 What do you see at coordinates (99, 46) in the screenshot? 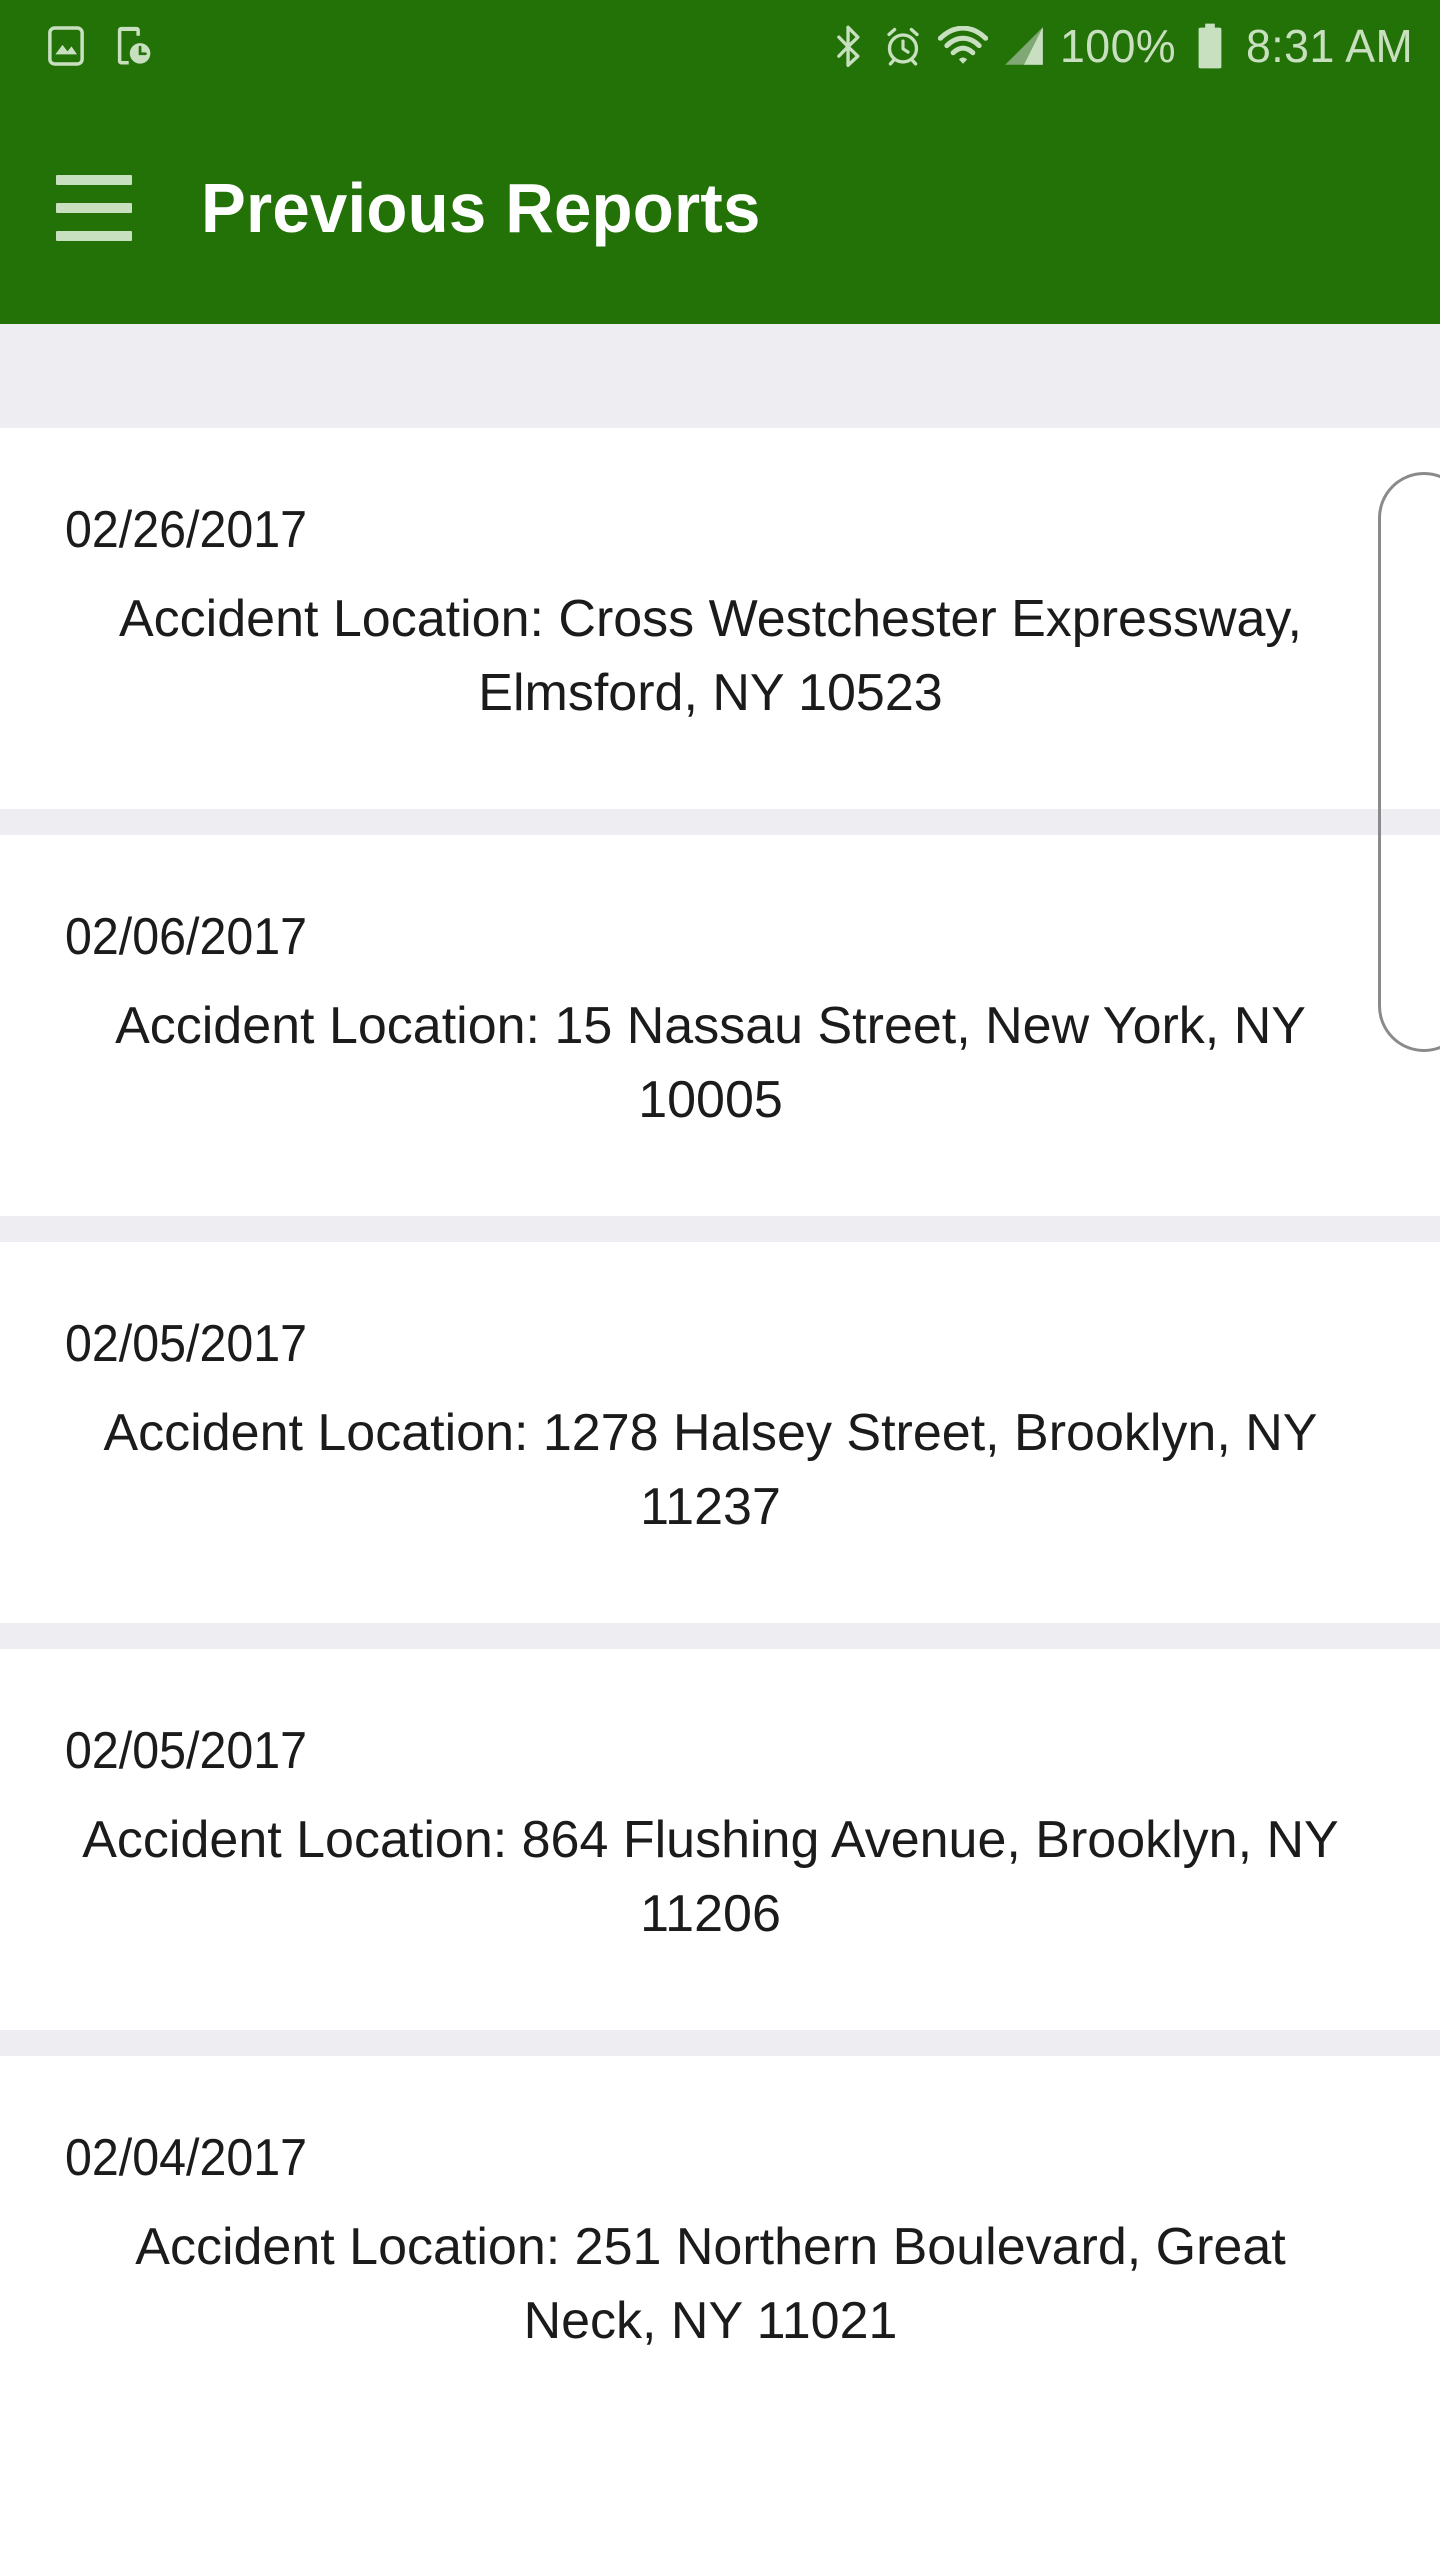
I see `status-bar-notification-icons` at bounding box center [99, 46].